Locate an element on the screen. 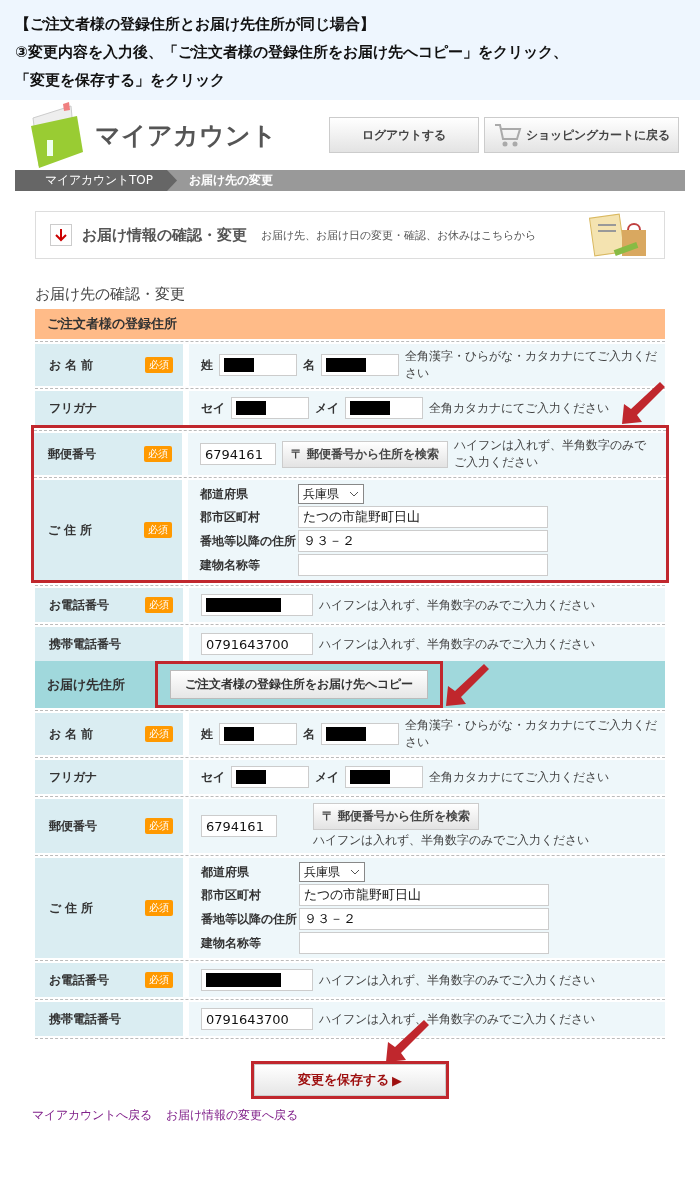 This screenshot has width=700, height=1190. save-button: 変更を保存する ▶ is located at coordinates (350, 1080).